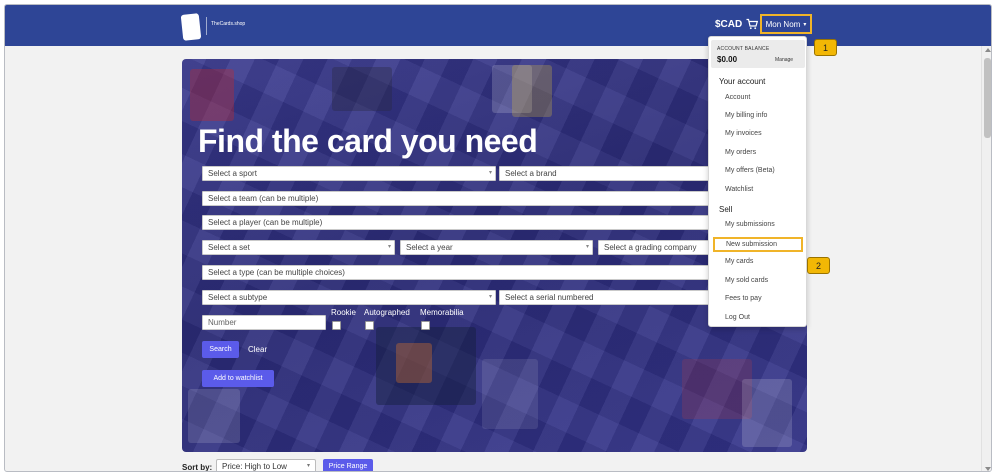  I want to click on autographed-checkbox, so click(369, 325).